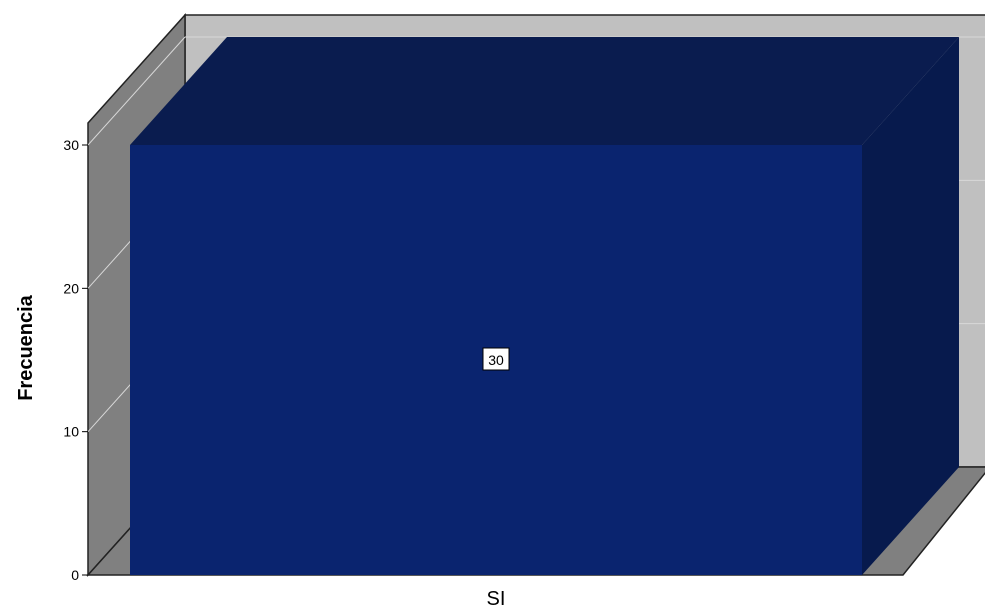  Describe the element at coordinates (75, 575) in the screenshot. I see `y-tick-label: 0` at that location.